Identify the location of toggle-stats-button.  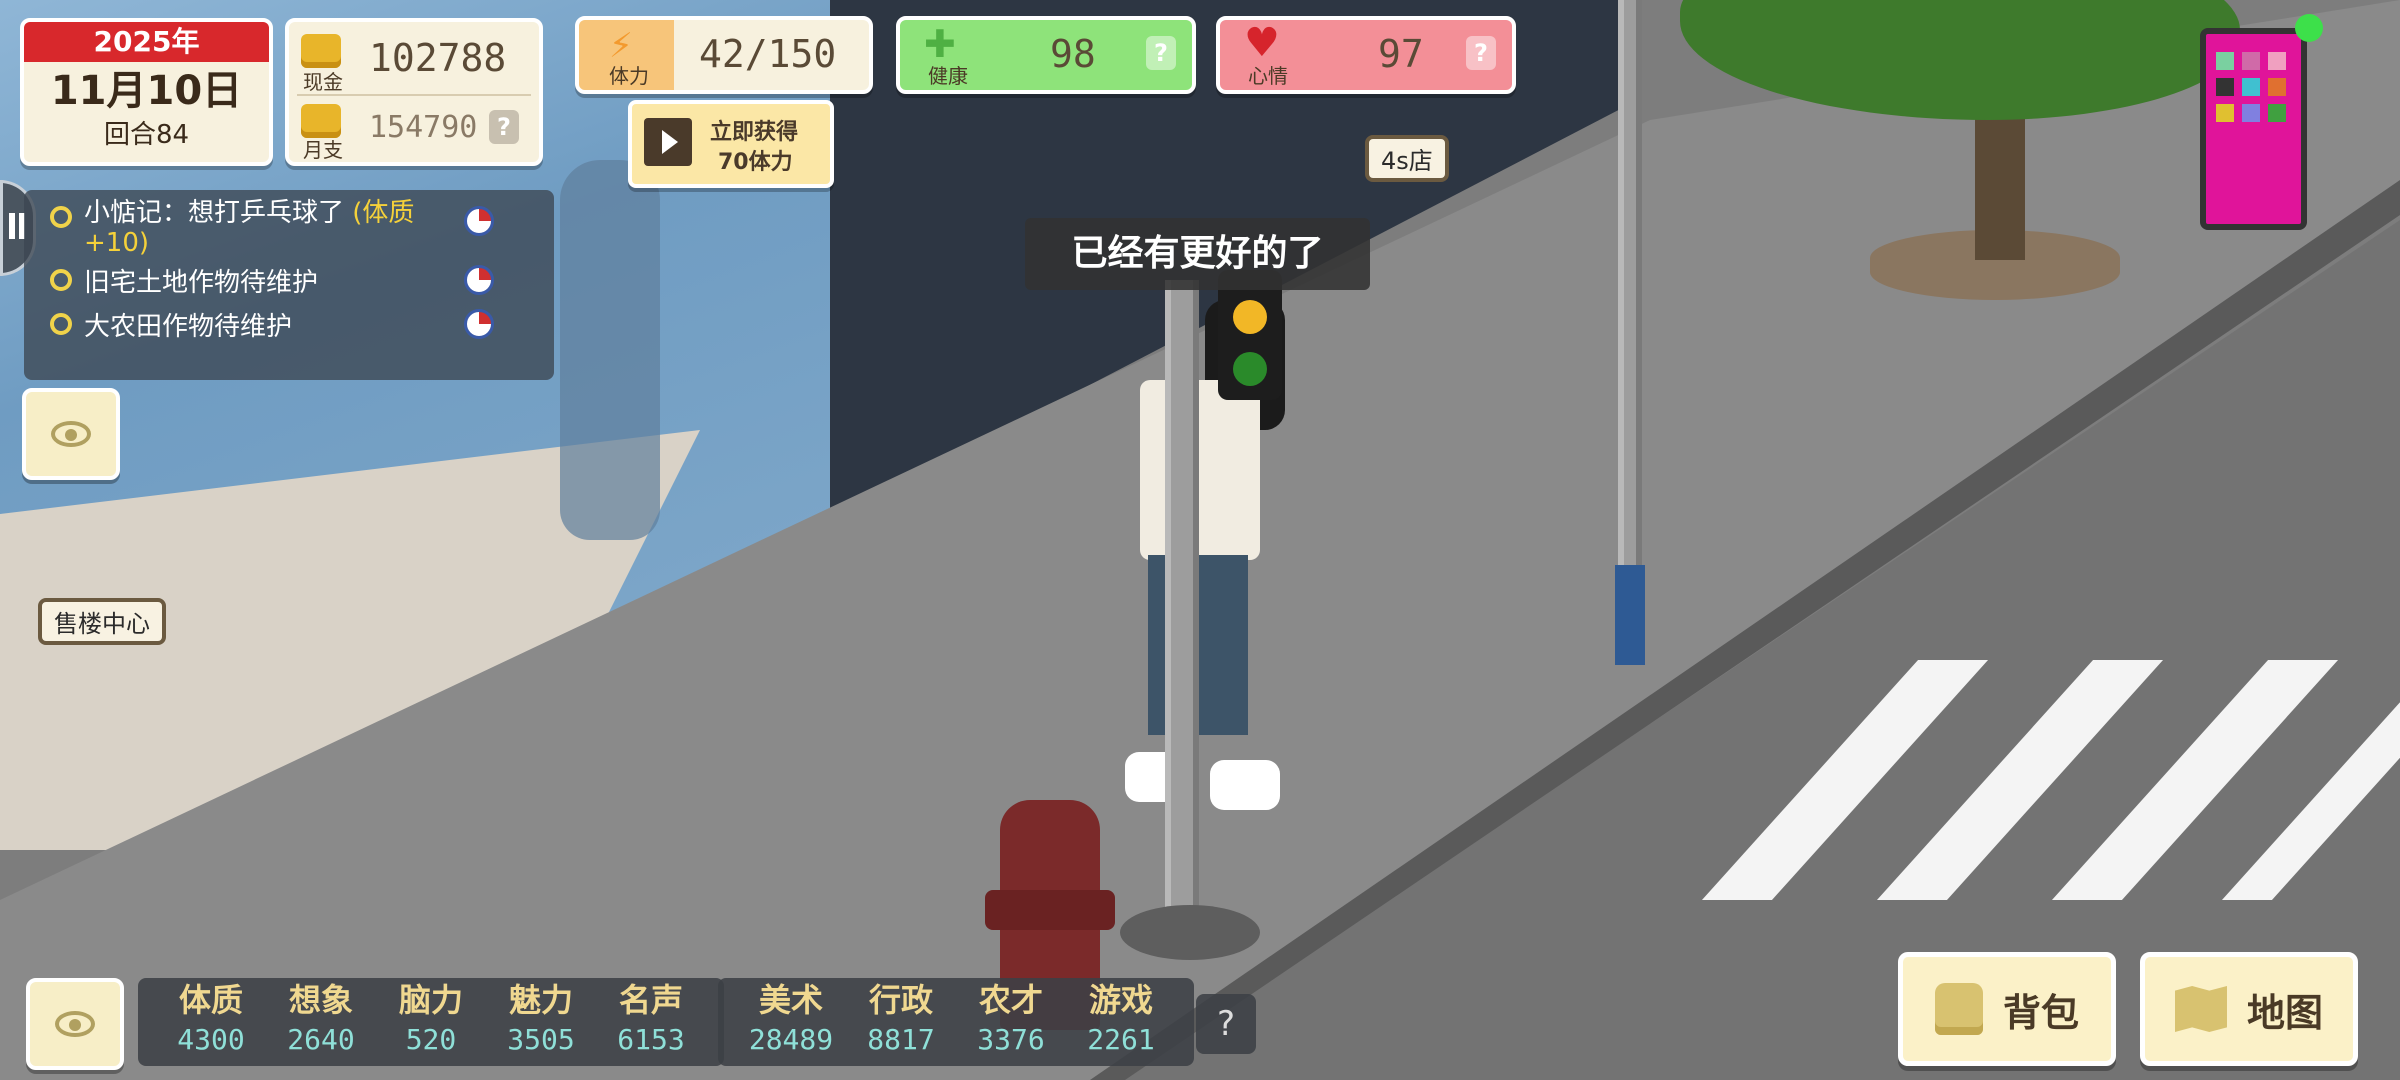
(75, 1024).